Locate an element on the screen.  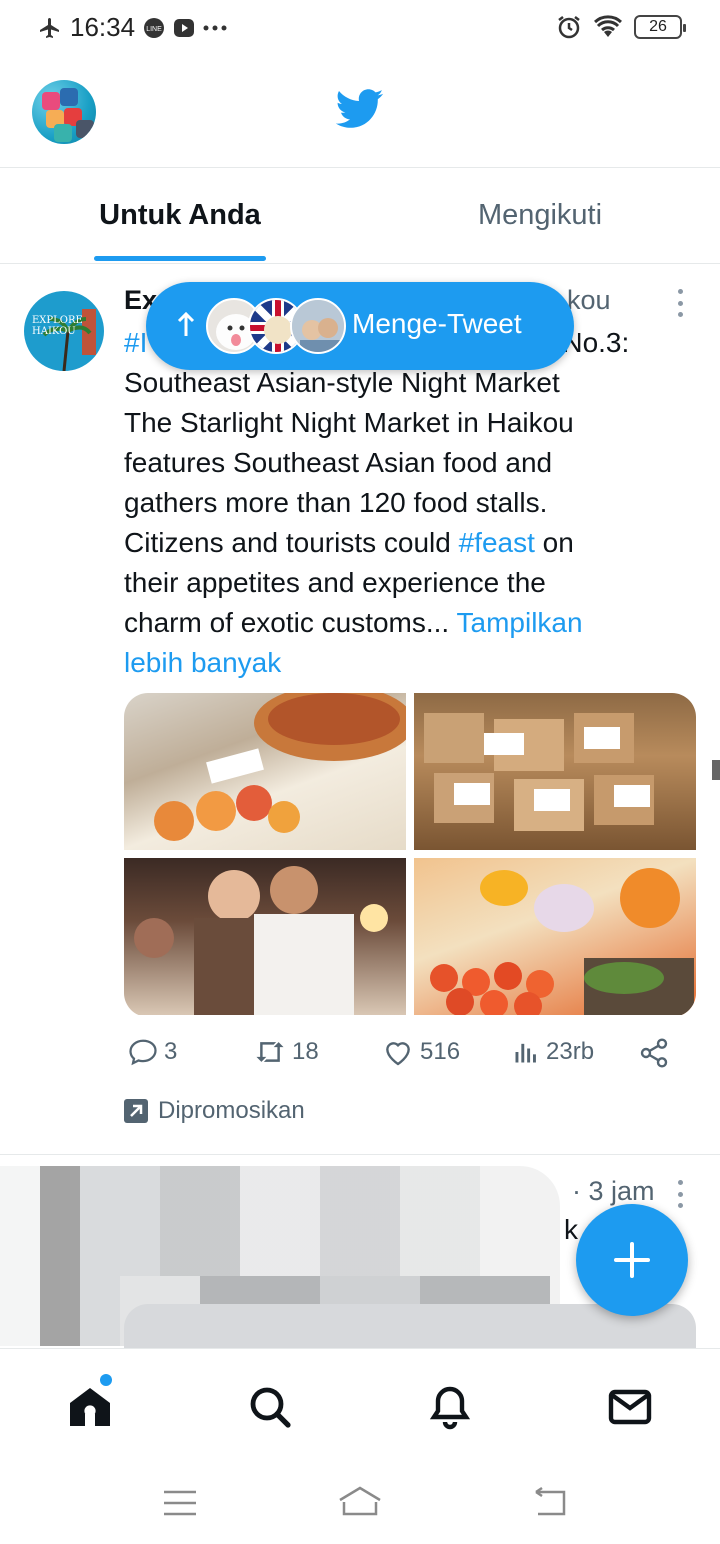
search-icon is located at coordinates (270, 1407).